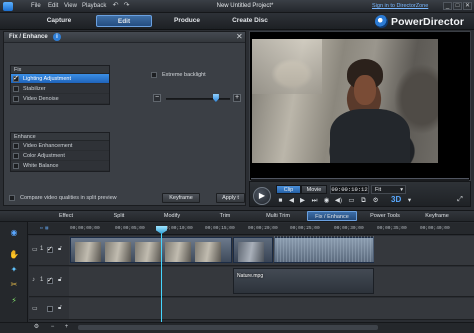 This screenshot has height=333, width=474. I want to click on track-3-enable-checkbox, so click(50, 309).